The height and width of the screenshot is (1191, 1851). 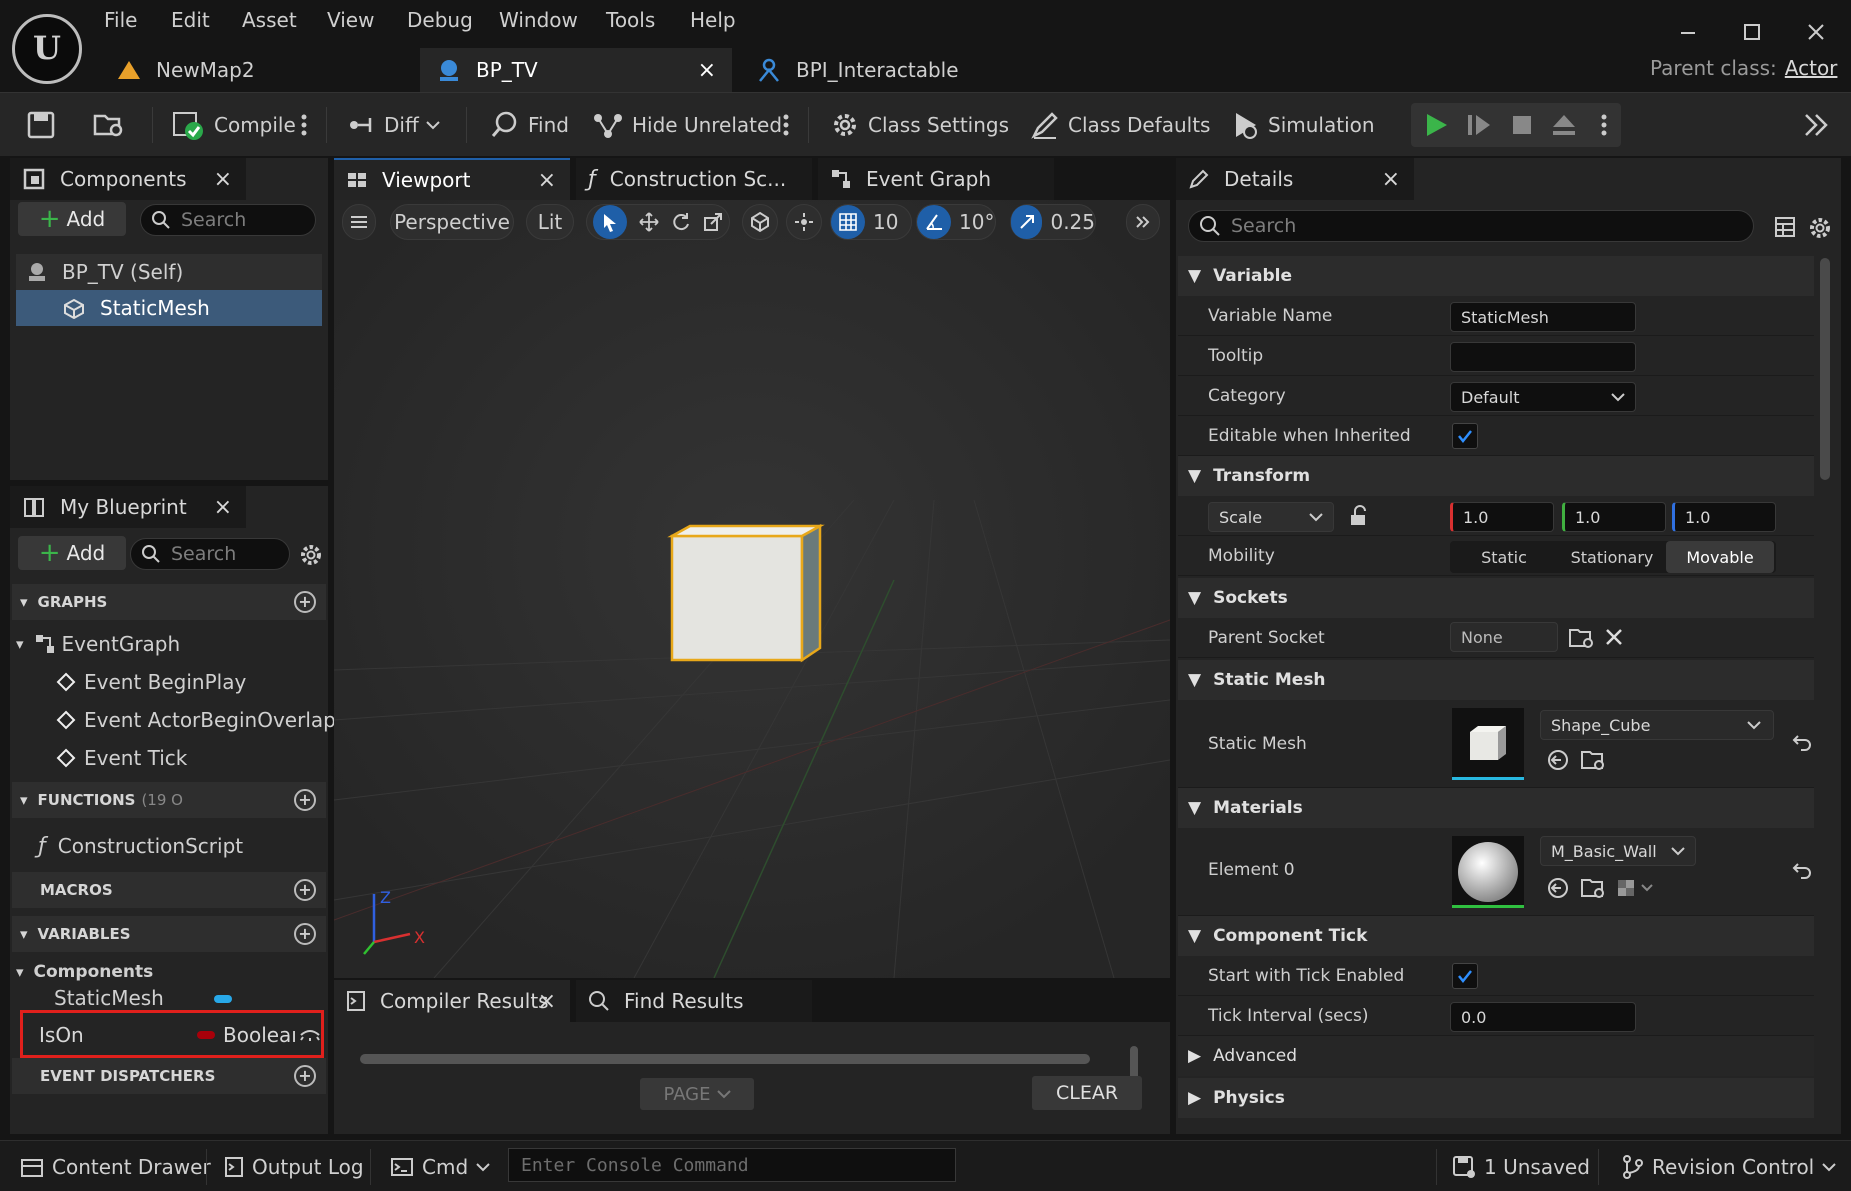 What do you see at coordinates (1143, 222) in the screenshot?
I see `viewport-overflow-icon` at bounding box center [1143, 222].